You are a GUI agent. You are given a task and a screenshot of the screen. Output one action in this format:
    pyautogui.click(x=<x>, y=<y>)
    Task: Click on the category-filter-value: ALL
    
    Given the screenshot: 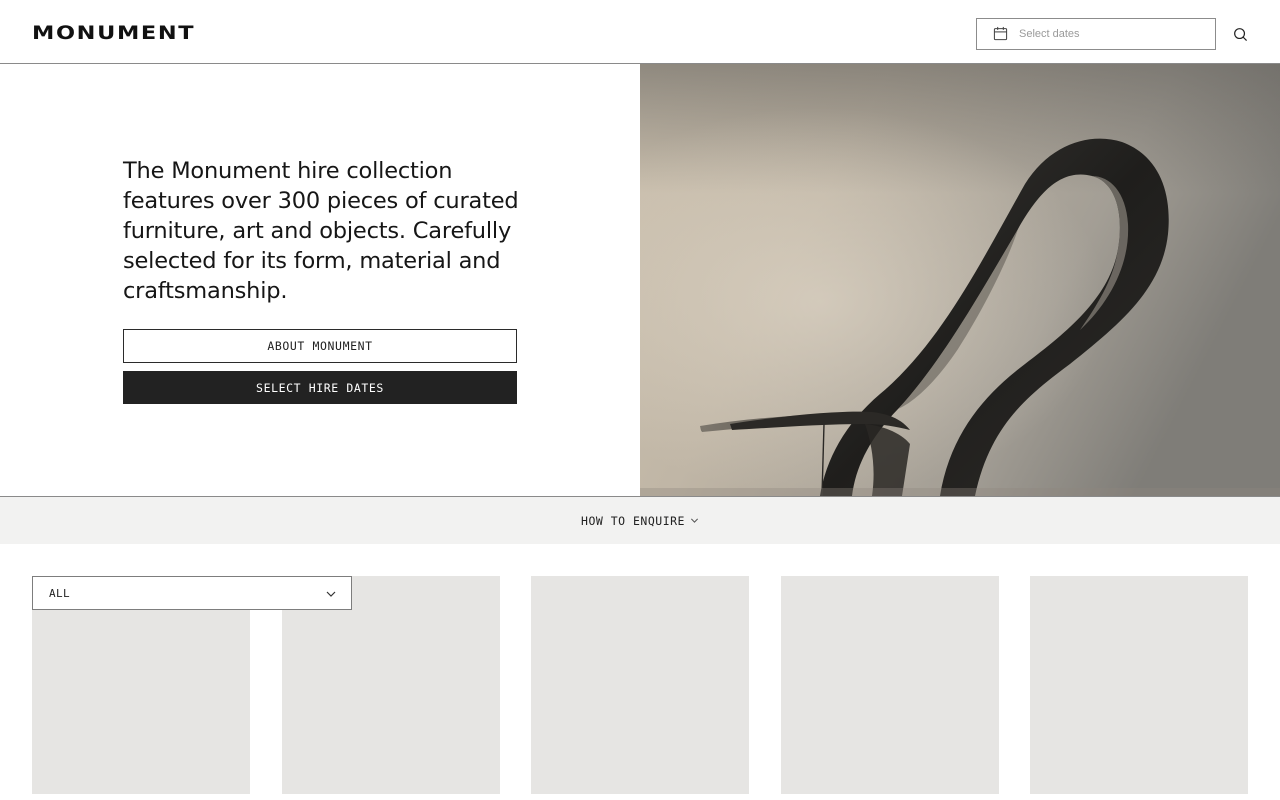 What is the action you would take?
    pyautogui.click(x=60, y=593)
    